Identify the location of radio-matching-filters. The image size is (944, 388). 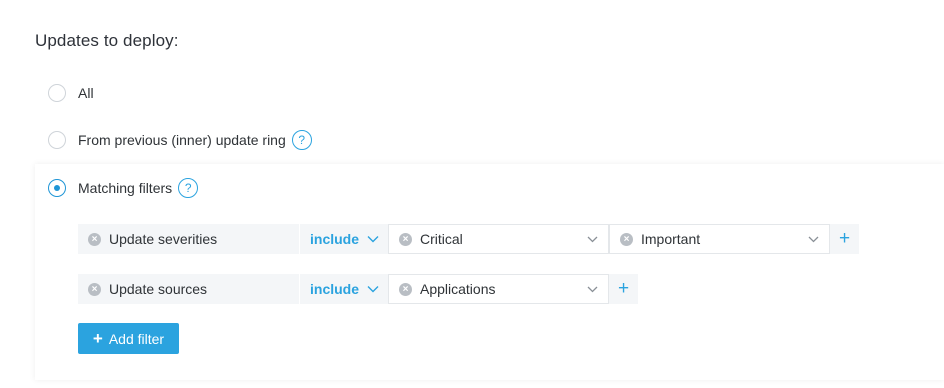
(57, 188).